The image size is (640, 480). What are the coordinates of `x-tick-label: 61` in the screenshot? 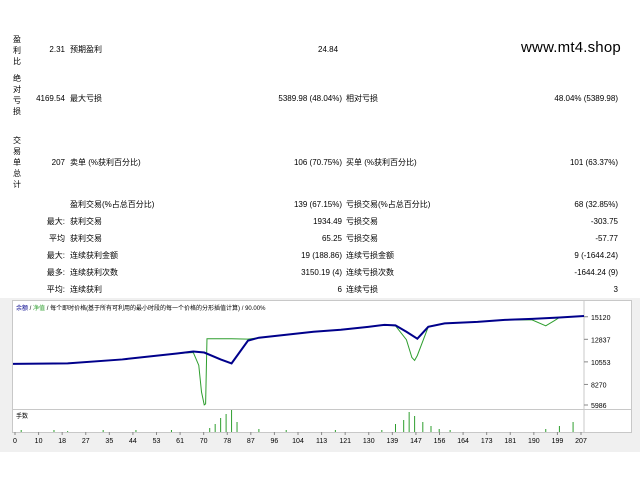 It's located at (180, 441).